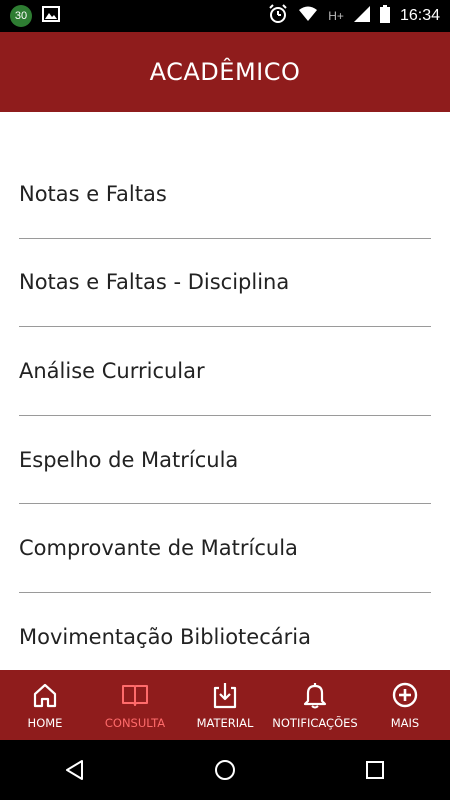  I want to click on bottom-nav: HOME CONSULTA MATERIAL NOTIFICAÇÕES MAIS, so click(225, 705).